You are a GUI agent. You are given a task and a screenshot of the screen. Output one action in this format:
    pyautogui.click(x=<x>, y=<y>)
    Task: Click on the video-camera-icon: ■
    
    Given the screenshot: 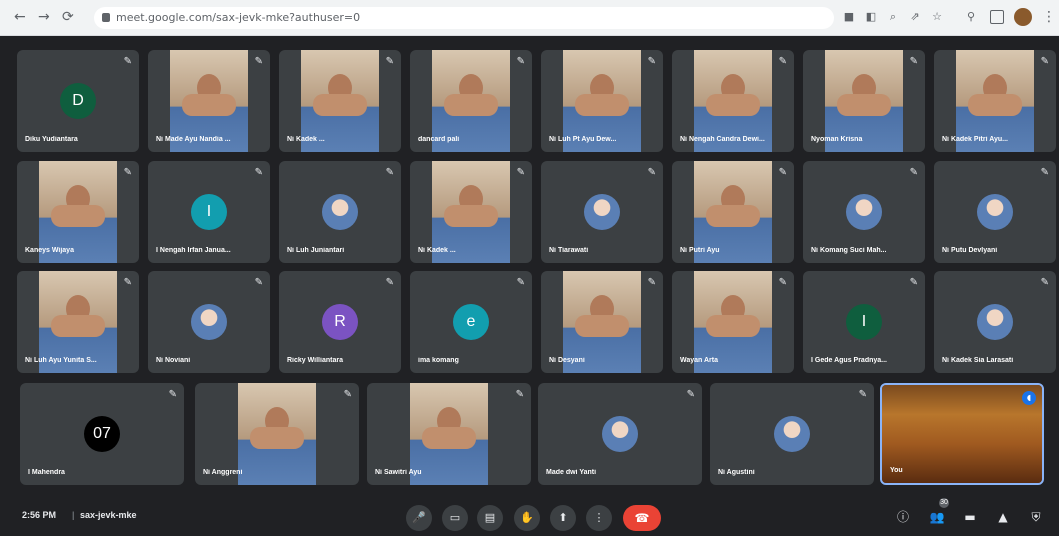 What is the action you would take?
    pyautogui.click(x=849, y=17)
    